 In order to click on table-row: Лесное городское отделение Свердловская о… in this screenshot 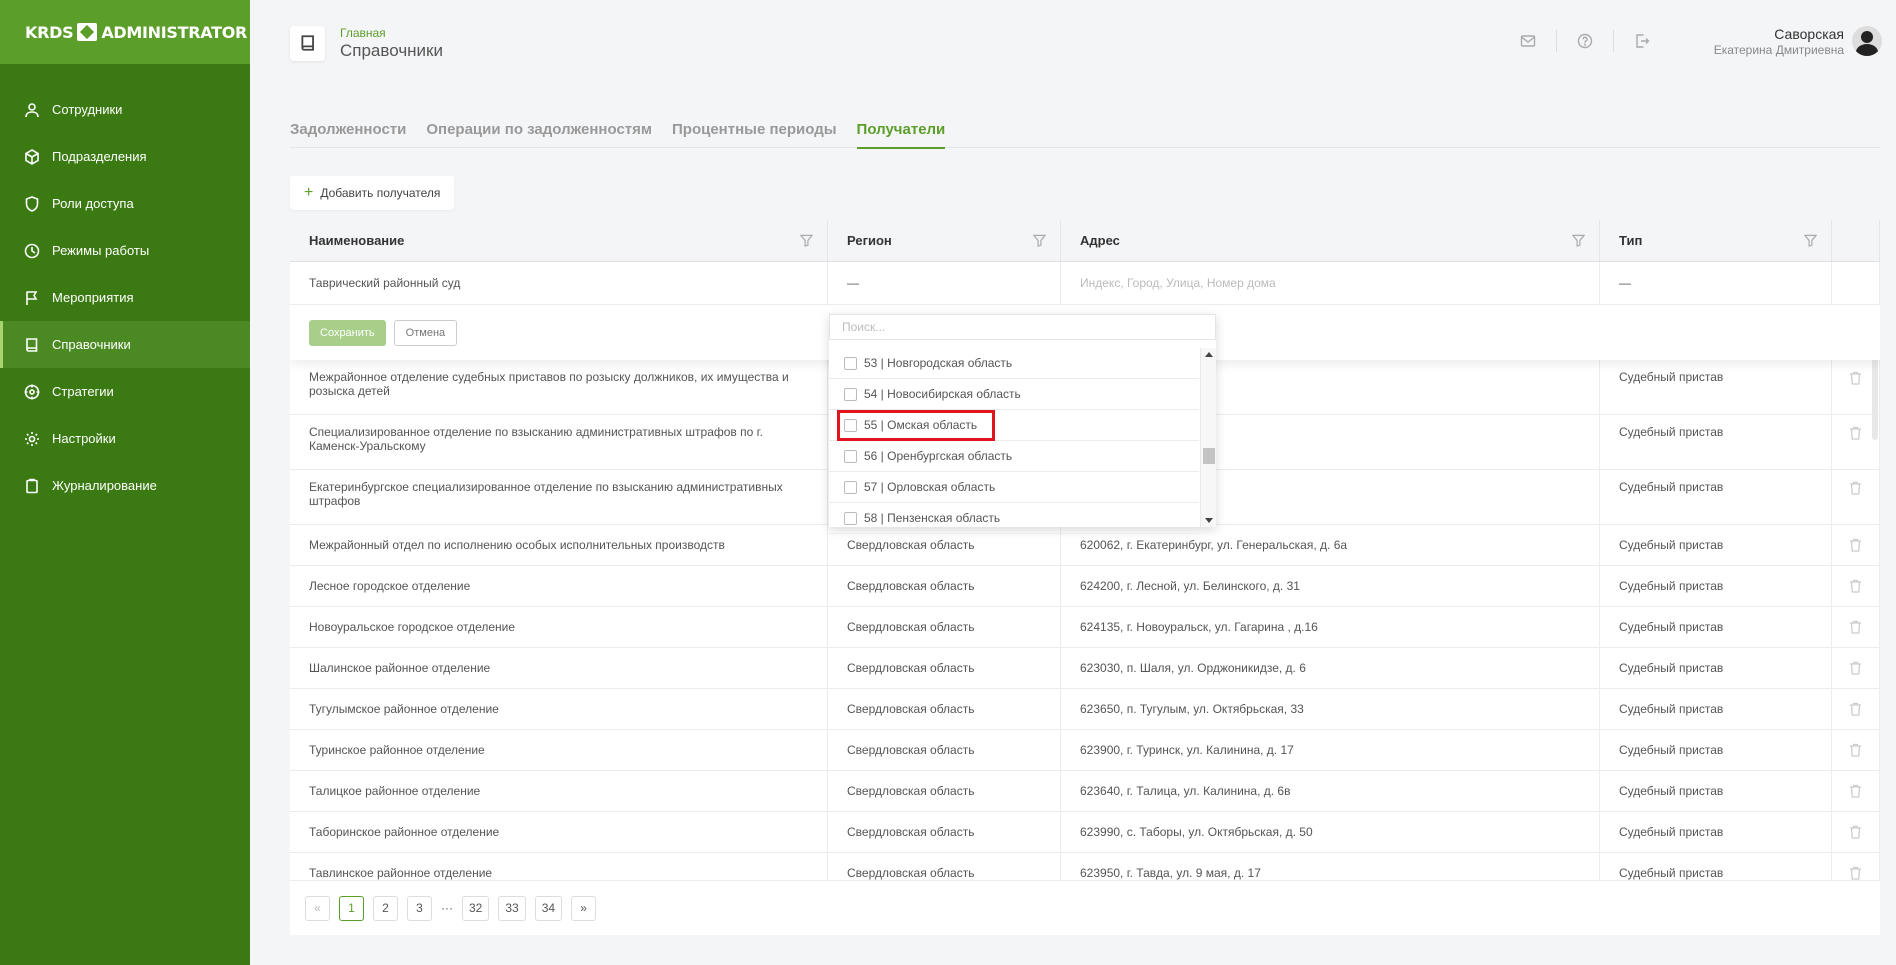, I will do `click(1085, 586)`.